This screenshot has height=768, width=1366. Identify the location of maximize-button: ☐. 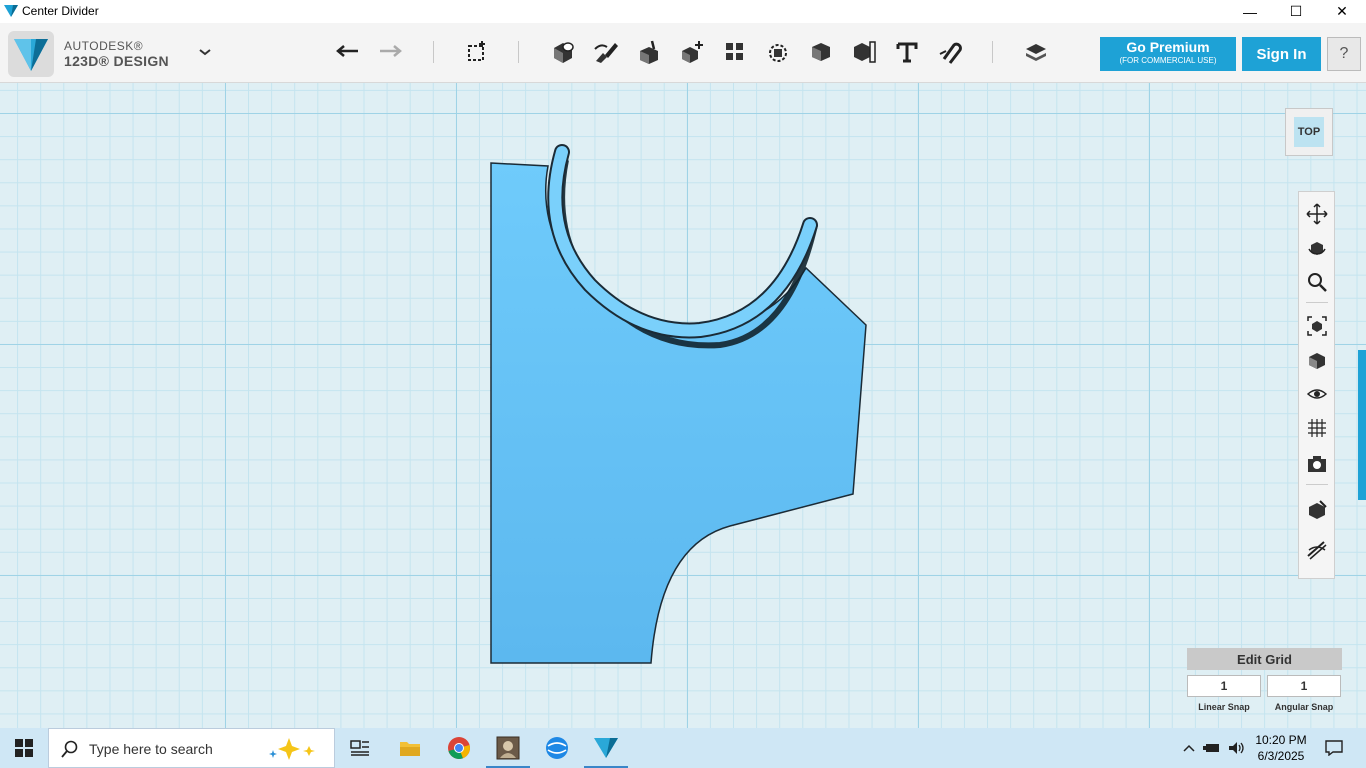
(1296, 11).